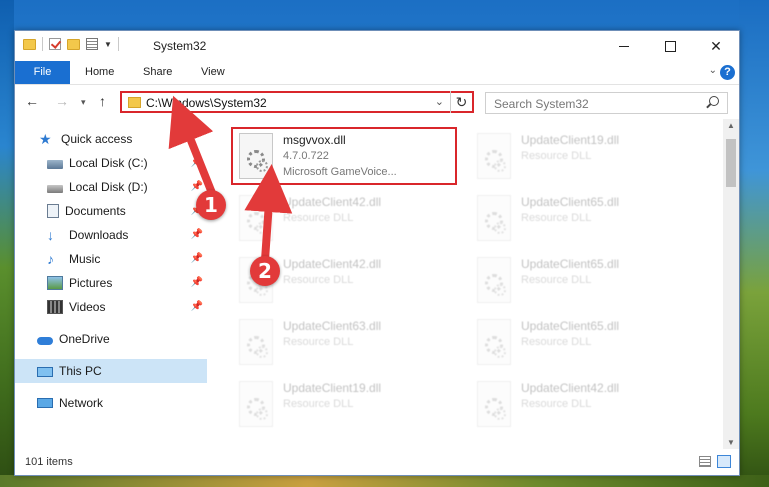  I want to click on sidebar-item-this-pc: This PC, so click(111, 371).